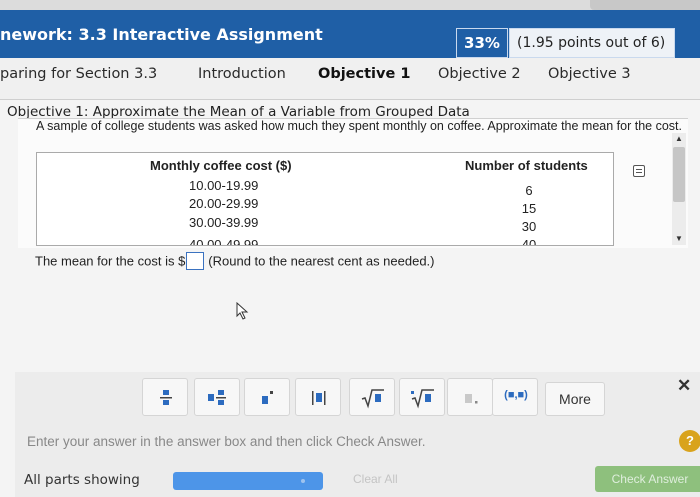 The image size is (700, 497). What do you see at coordinates (82, 480) in the screenshot?
I see `parts-showing-label: All parts showing` at bounding box center [82, 480].